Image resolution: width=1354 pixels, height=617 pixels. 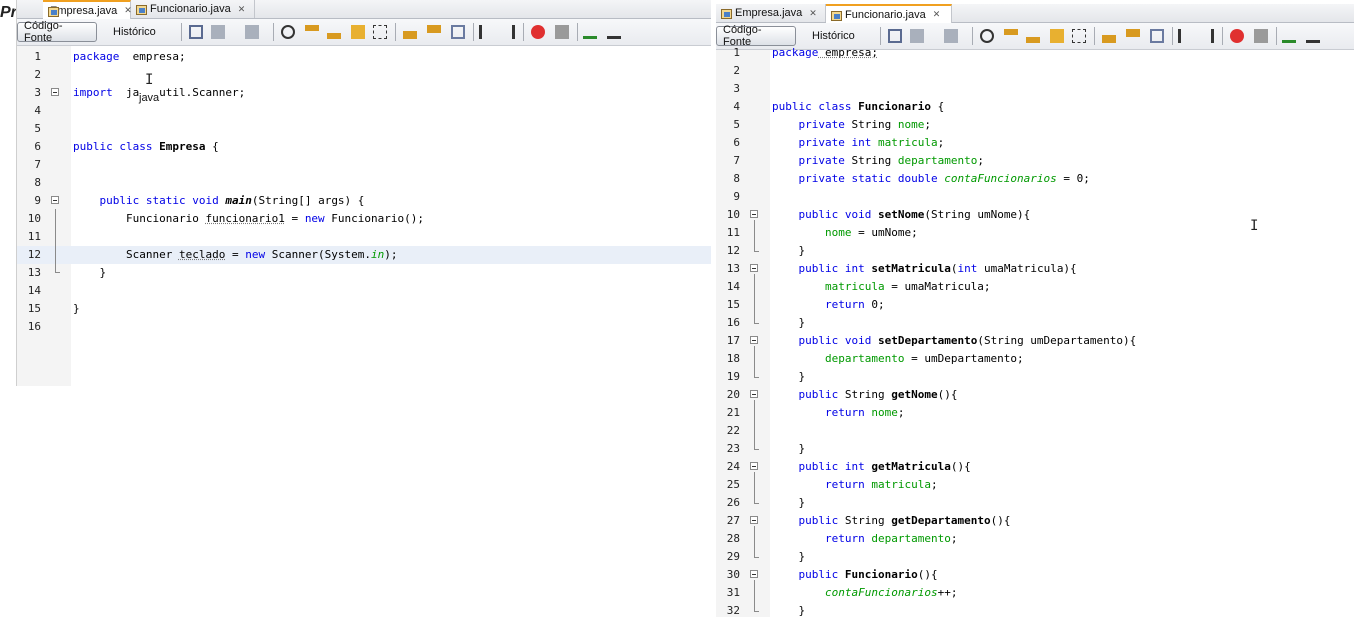 I want to click on code-line: 29 }, so click(x=1035, y=557).